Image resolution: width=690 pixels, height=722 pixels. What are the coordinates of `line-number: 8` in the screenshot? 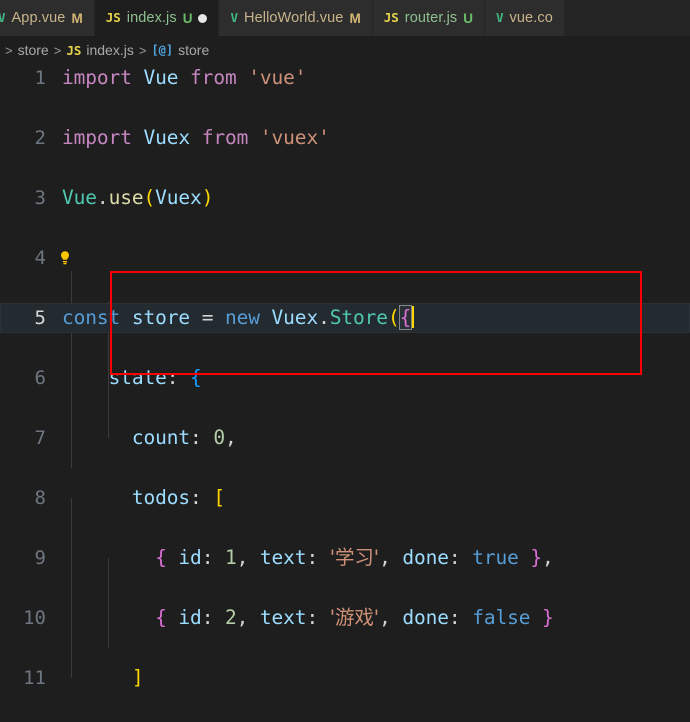 It's located at (40, 498).